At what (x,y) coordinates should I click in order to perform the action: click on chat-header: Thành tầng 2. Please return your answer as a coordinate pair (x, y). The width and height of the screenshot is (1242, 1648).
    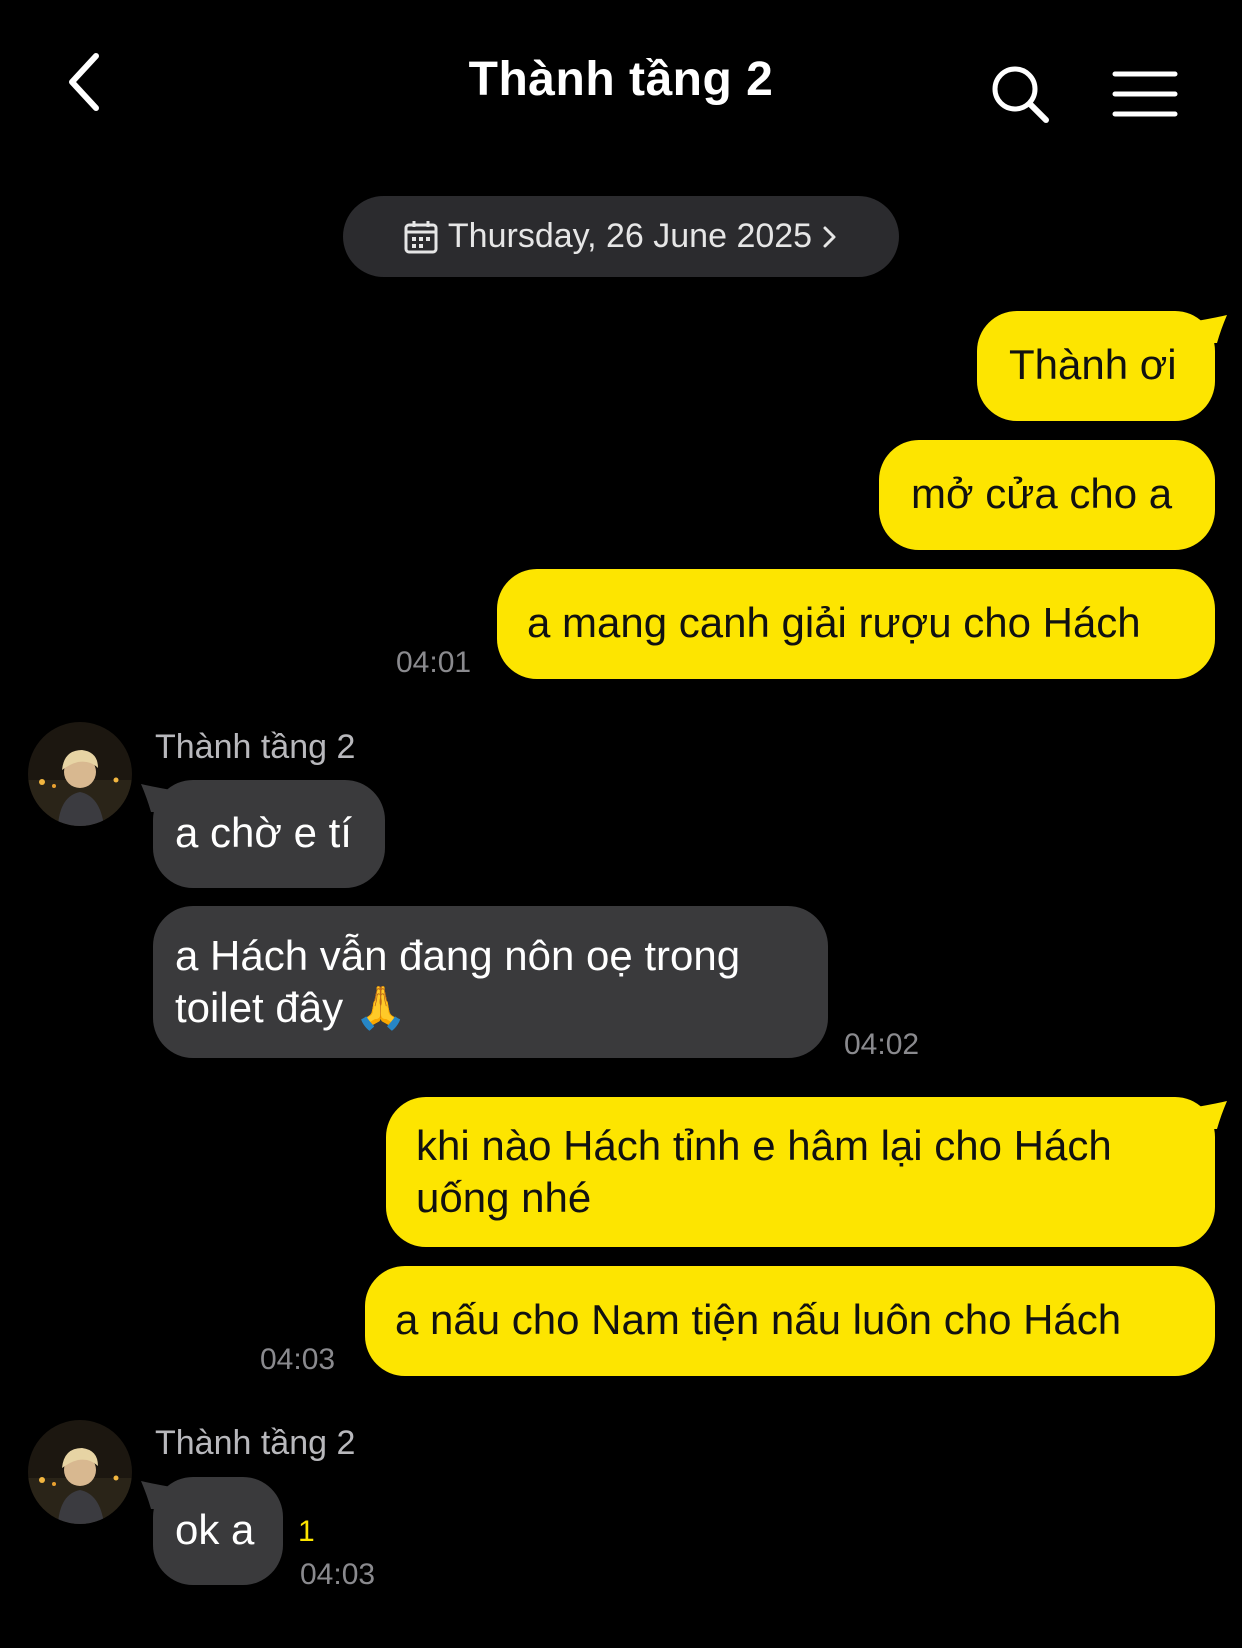
    Looking at the image, I should click on (621, 85).